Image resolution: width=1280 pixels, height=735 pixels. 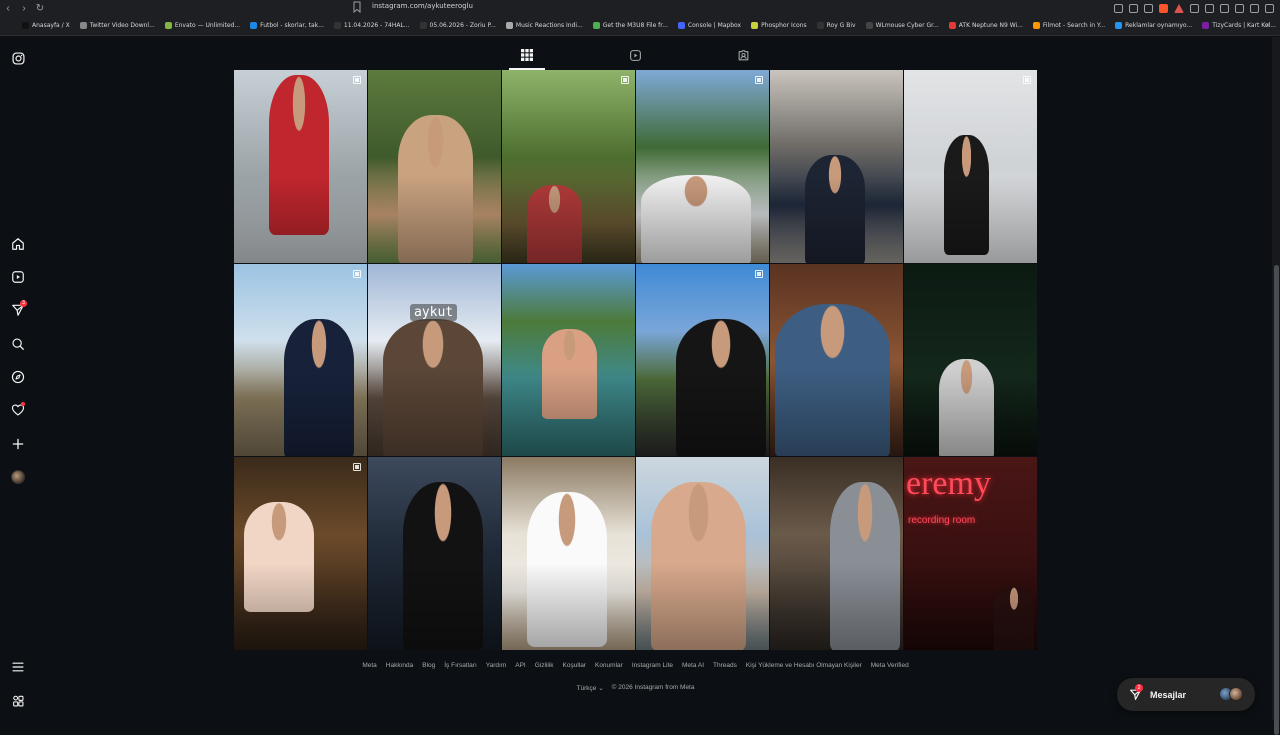 What do you see at coordinates (18, 277) in the screenshot?
I see `reels-icon` at bounding box center [18, 277].